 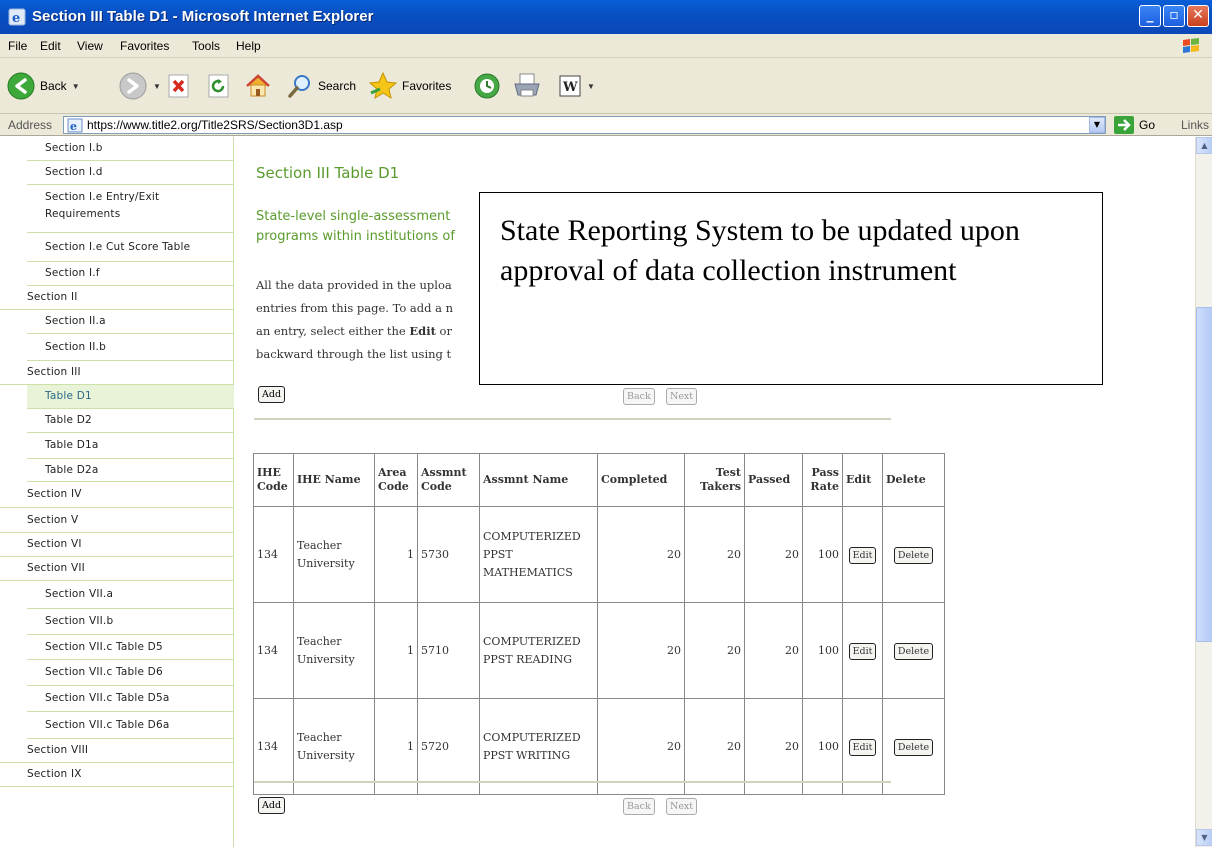 What do you see at coordinates (1150, 16) in the screenshot?
I see `minimize-button: _` at bounding box center [1150, 16].